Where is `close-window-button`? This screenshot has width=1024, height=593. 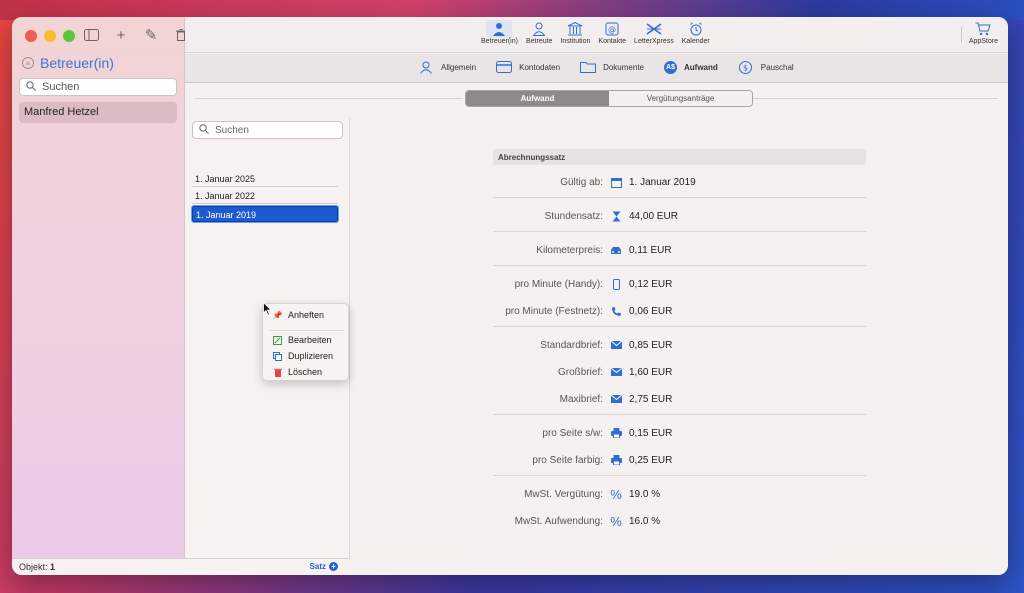
close-window-button is located at coordinates (31, 36).